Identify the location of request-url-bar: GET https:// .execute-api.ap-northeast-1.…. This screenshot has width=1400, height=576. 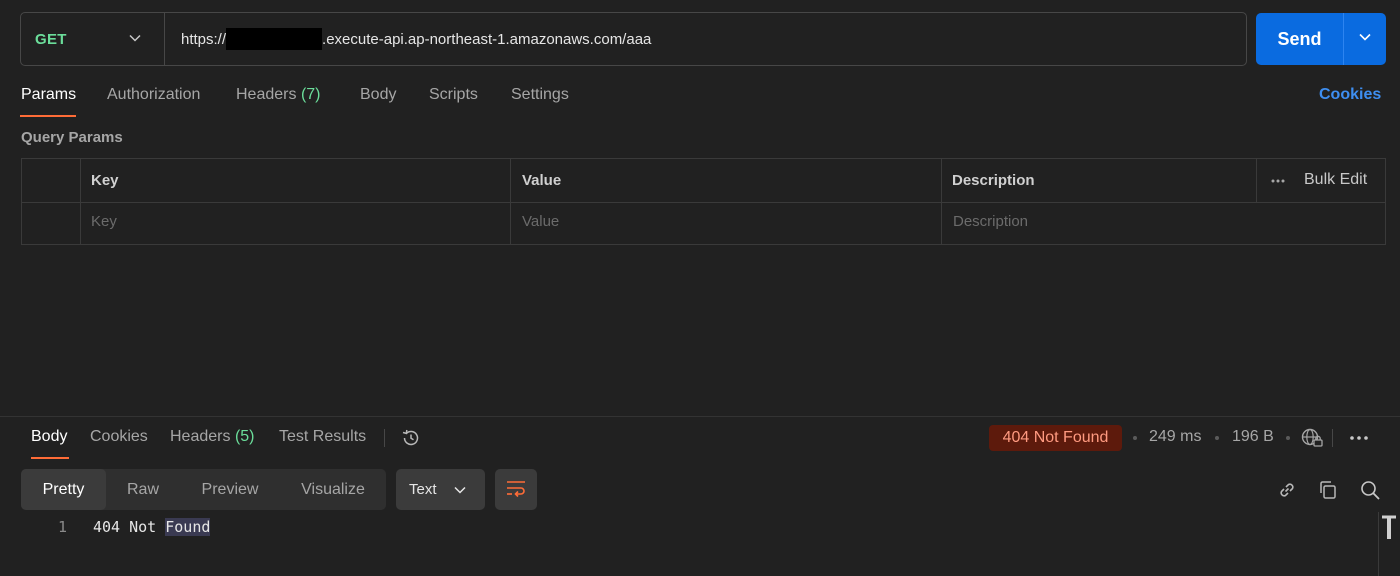
(633, 39).